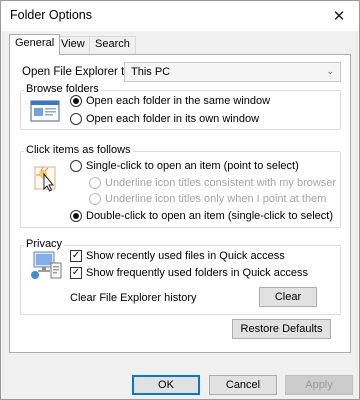 This screenshot has width=360, height=400. I want to click on close-icon: ✕, so click(339, 16).